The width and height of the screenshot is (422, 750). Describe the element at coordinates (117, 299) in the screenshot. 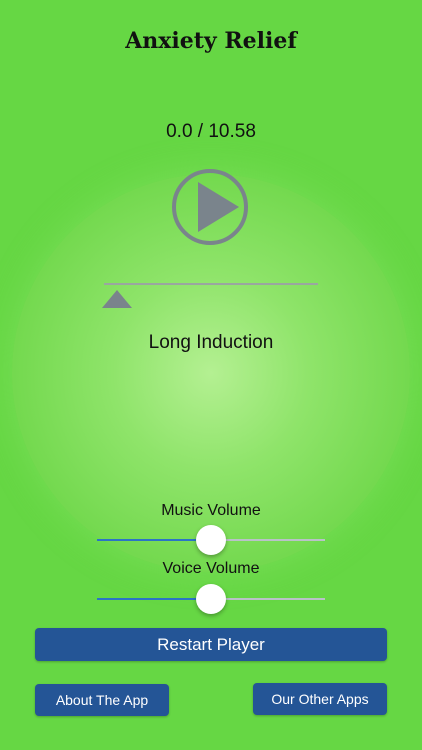

I see `progress-thumb` at that location.